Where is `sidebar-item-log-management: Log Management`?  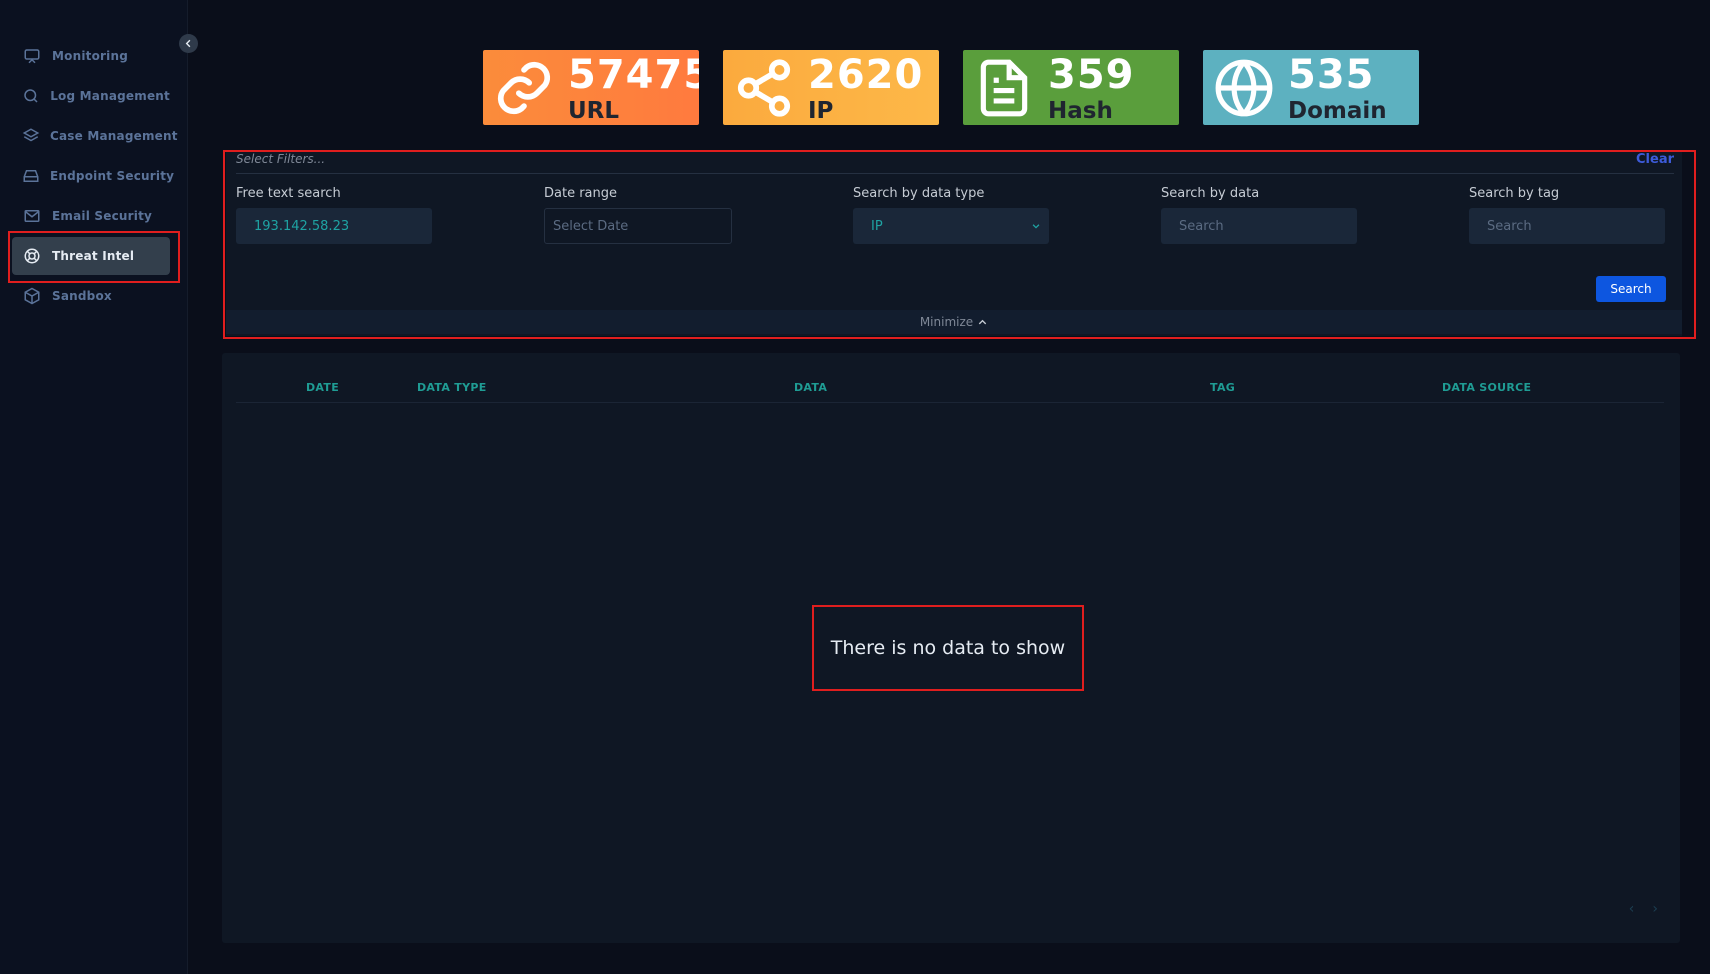
sidebar-item-log-management: Log Management is located at coordinates (91, 96).